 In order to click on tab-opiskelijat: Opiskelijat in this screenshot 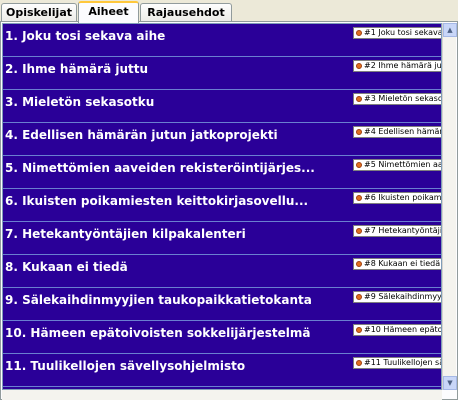, I will do `click(39, 12)`.